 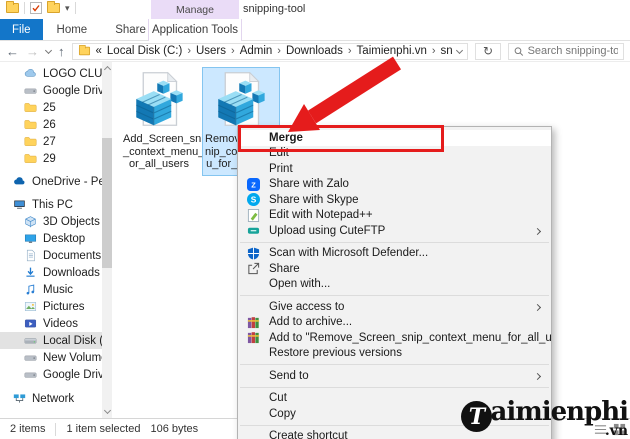 I want to click on scroll-up-icon, so click(x=107, y=69).